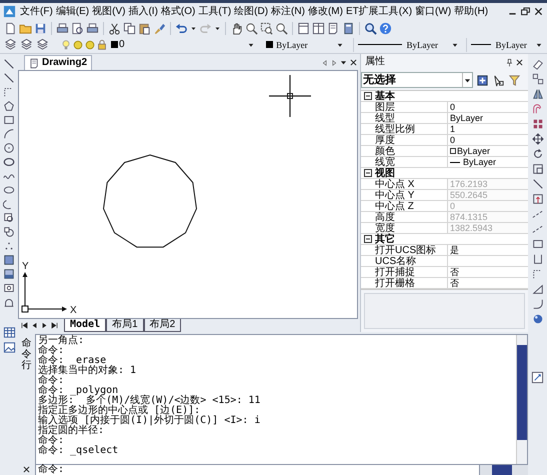  What do you see at coordinates (538, 169) in the screenshot?
I see `scale-icon` at bounding box center [538, 169].